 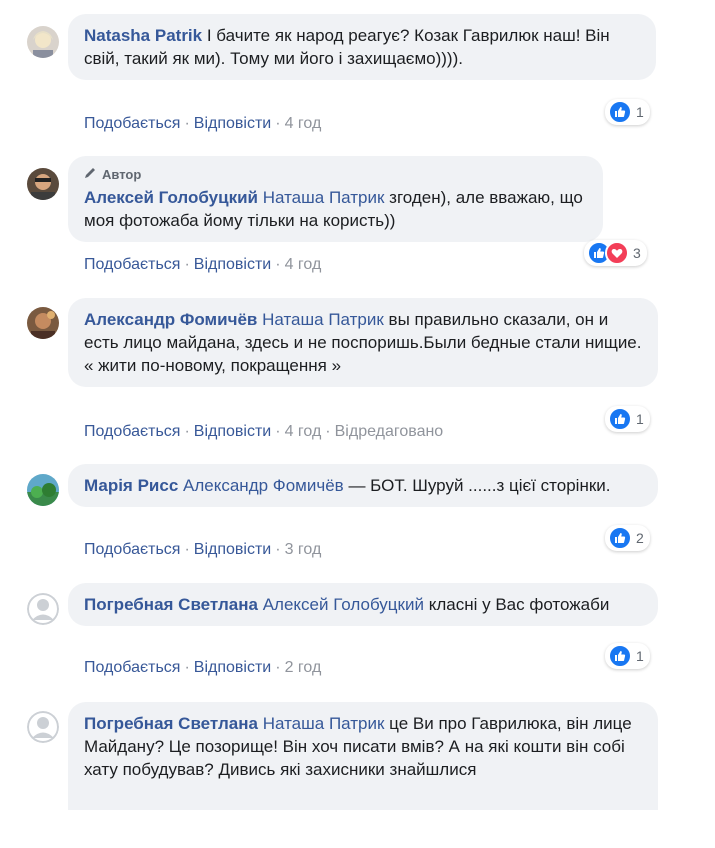 What do you see at coordinates (335, 175) in the screenshot?
I see `author-badge: Автор` at bounding box center [335, 175].